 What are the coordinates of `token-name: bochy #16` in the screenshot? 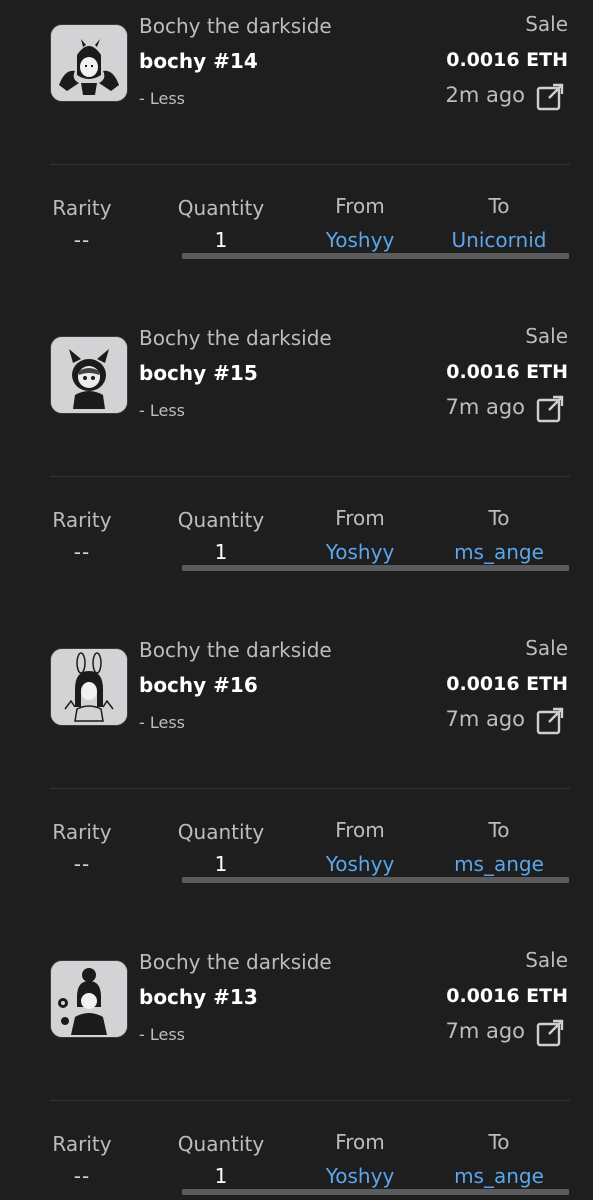 It's located at (198, 685).